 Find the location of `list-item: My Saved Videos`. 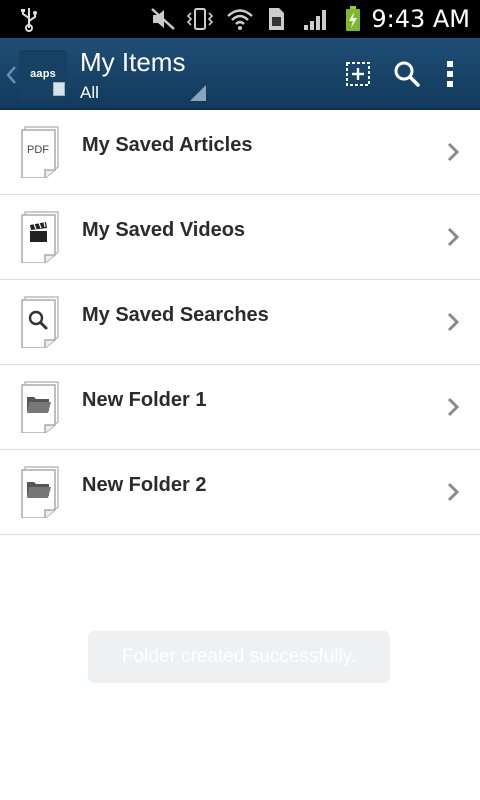

list-item: My Saved Videos is located at coordinates (240, 237).